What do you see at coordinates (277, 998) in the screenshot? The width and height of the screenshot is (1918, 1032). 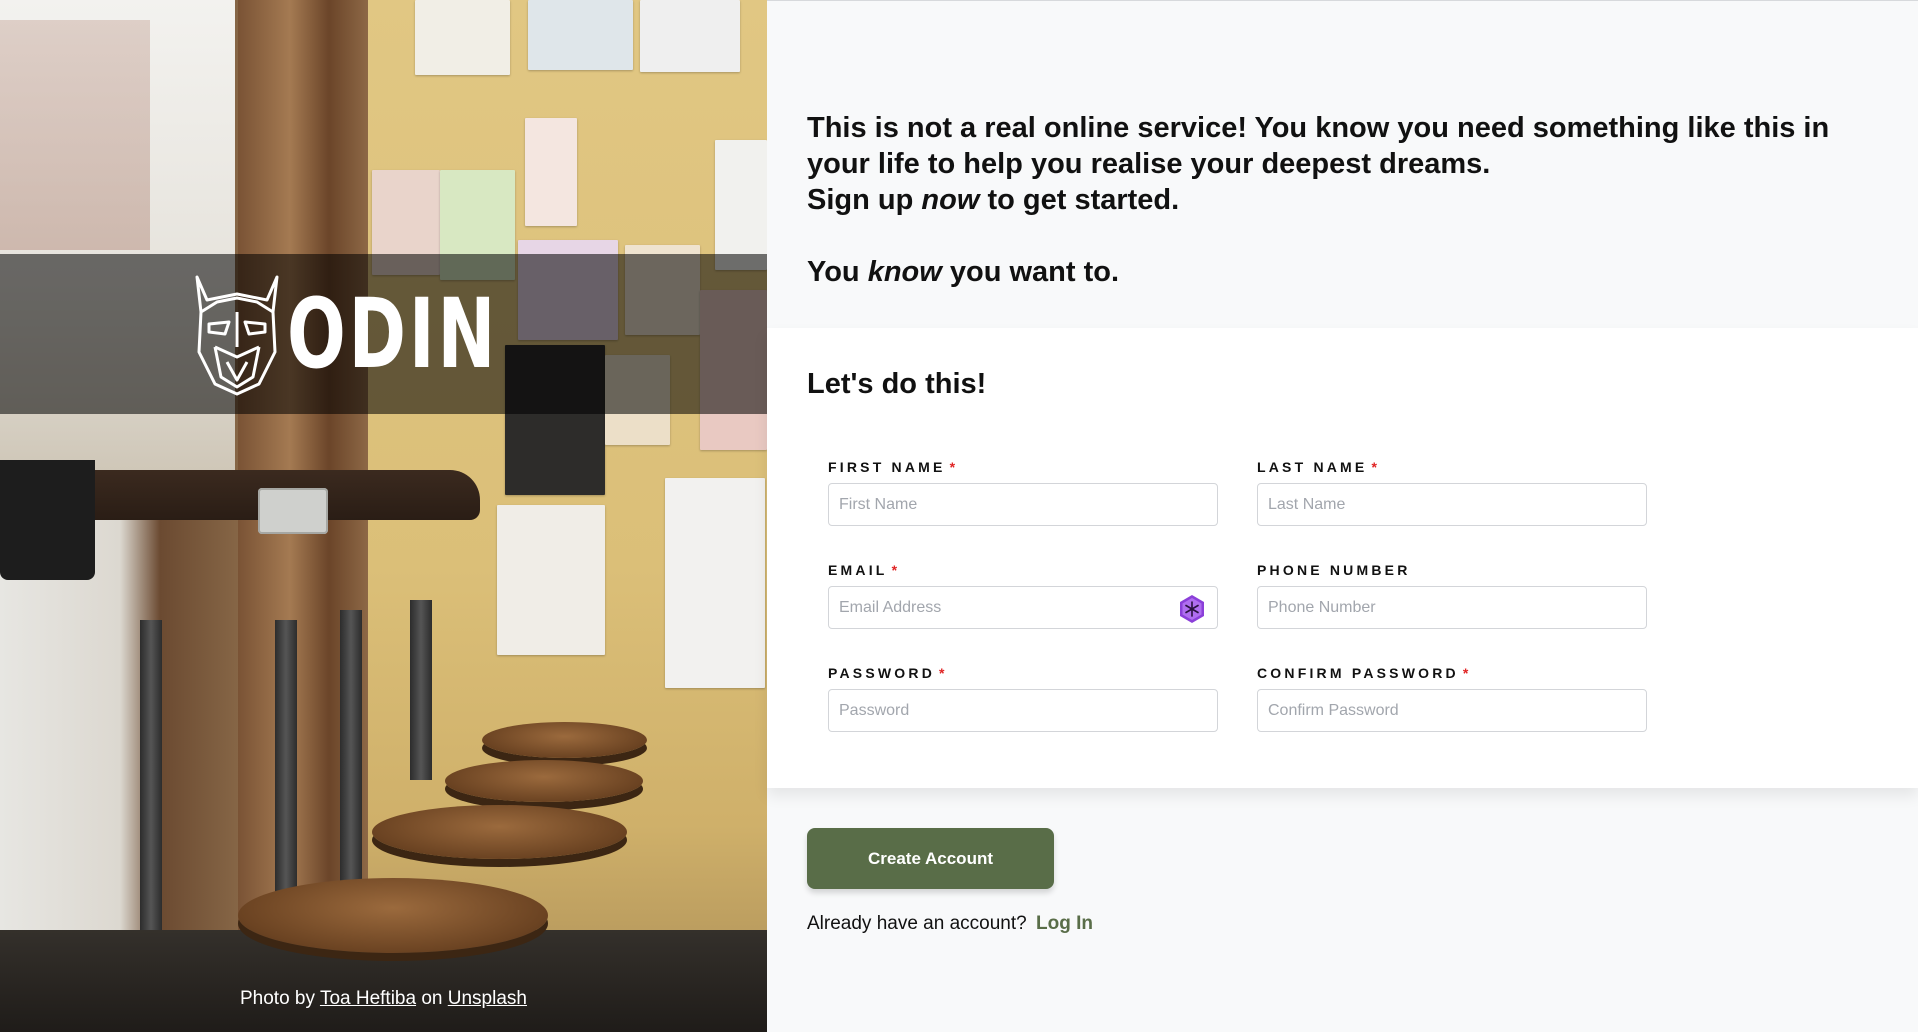 I see `credit-prefix: Photo by` at bounding box center [277, 998].